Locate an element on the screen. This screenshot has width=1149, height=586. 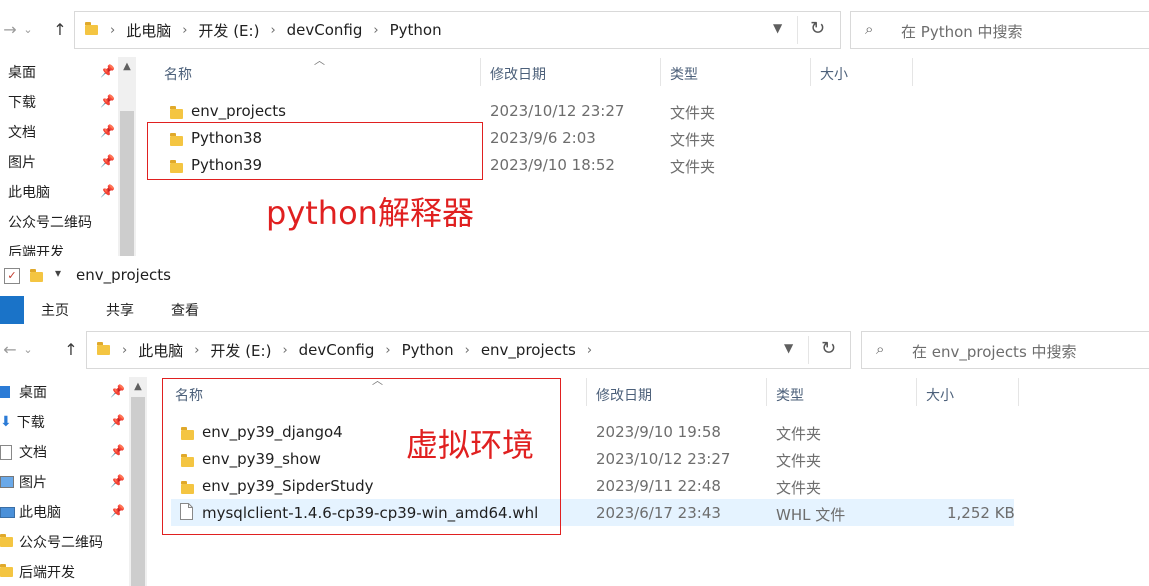
file-row: env_projects 2023/10/12 23:27 文件夹 is located at coordinates (540, 110).